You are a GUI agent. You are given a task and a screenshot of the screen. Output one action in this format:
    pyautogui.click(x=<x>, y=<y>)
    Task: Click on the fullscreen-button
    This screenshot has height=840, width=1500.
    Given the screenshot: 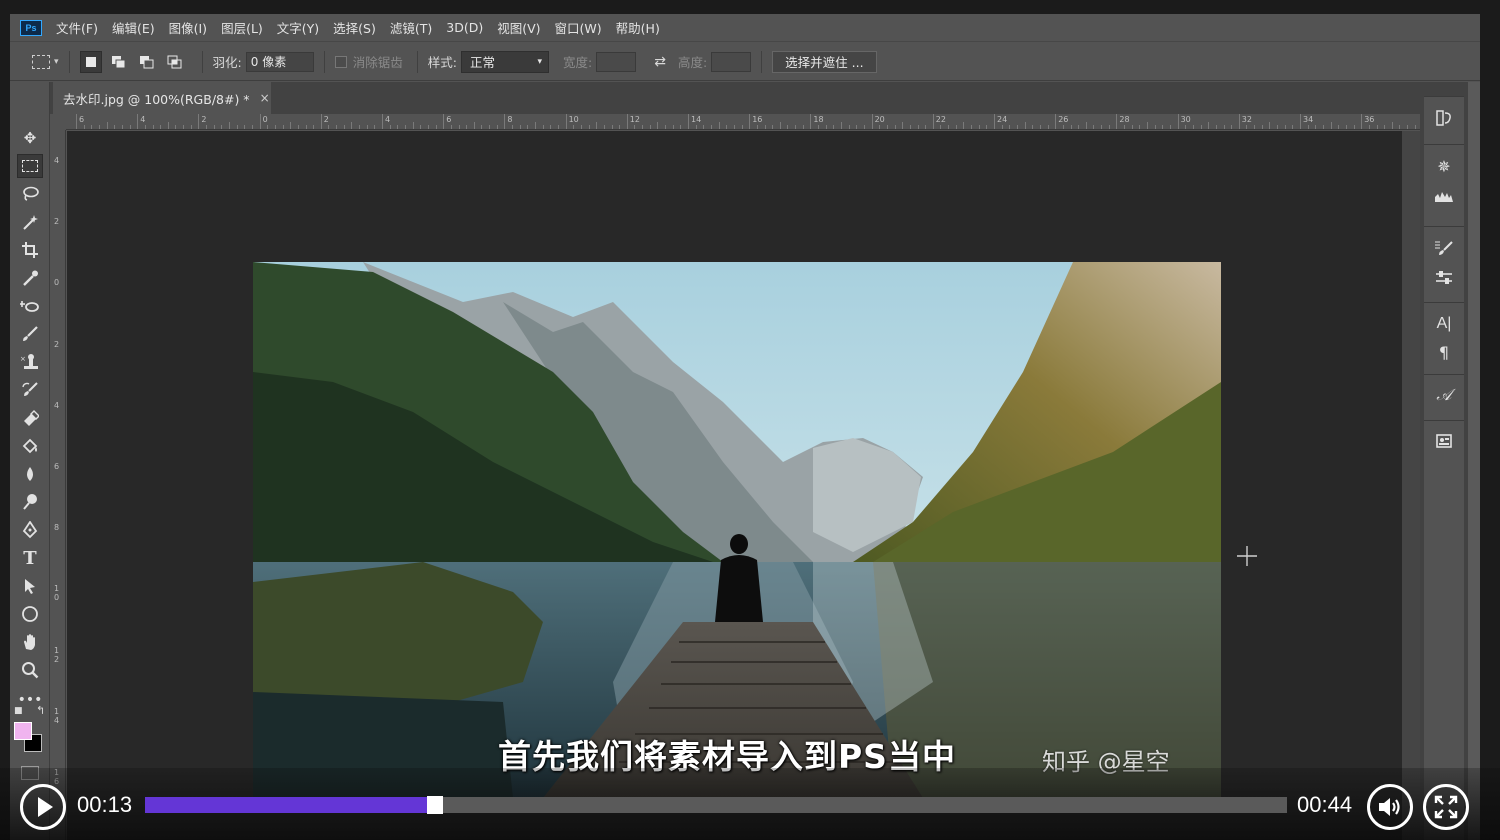 What is the action you would take?
    pyautogui.click(x=1446, y=807)
    